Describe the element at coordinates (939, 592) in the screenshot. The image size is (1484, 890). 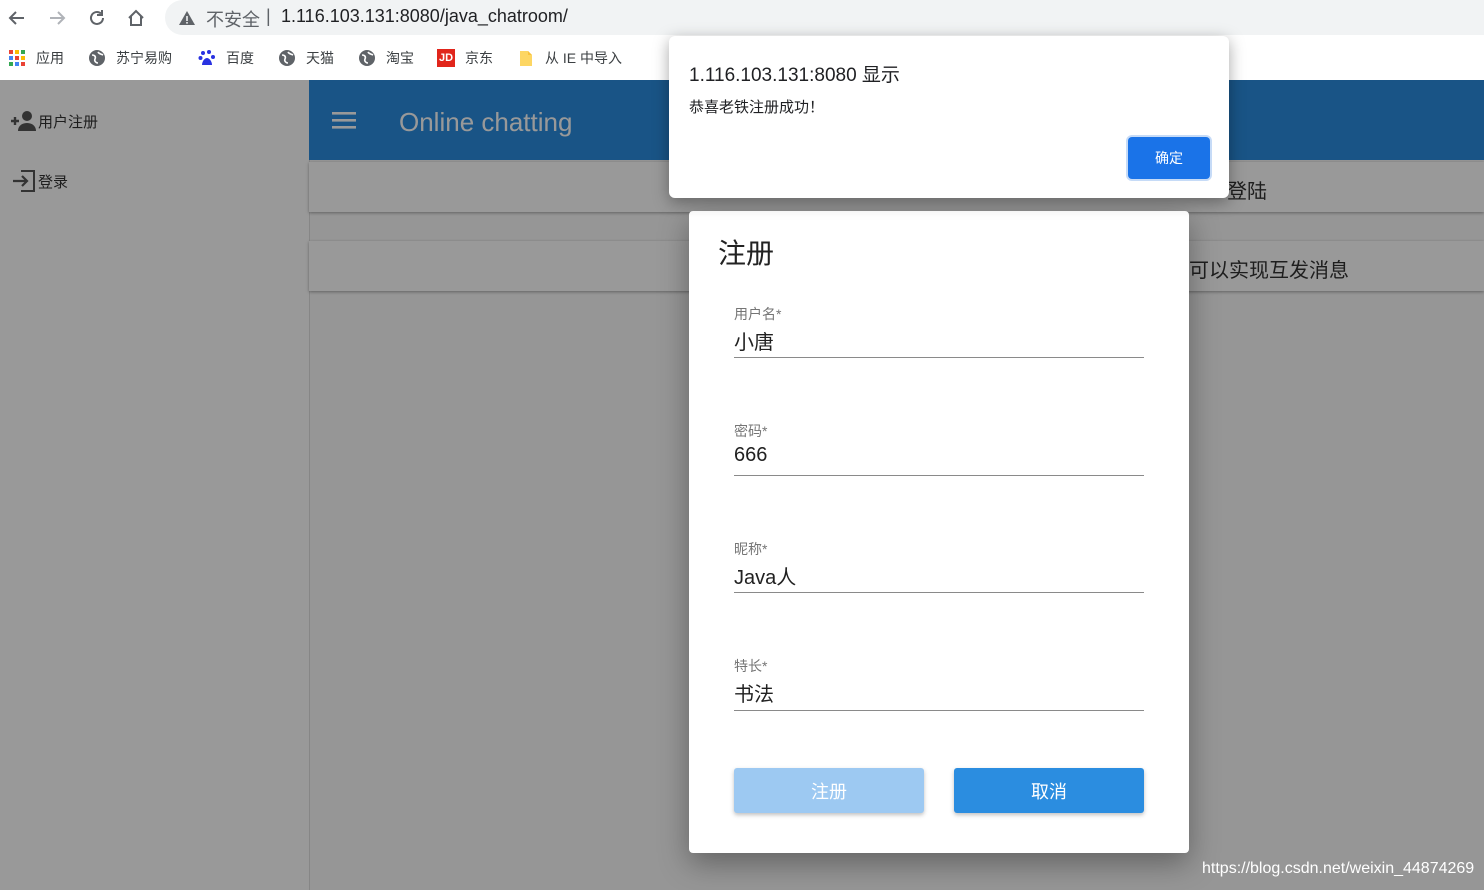
I see `nickname-underline` at that location.